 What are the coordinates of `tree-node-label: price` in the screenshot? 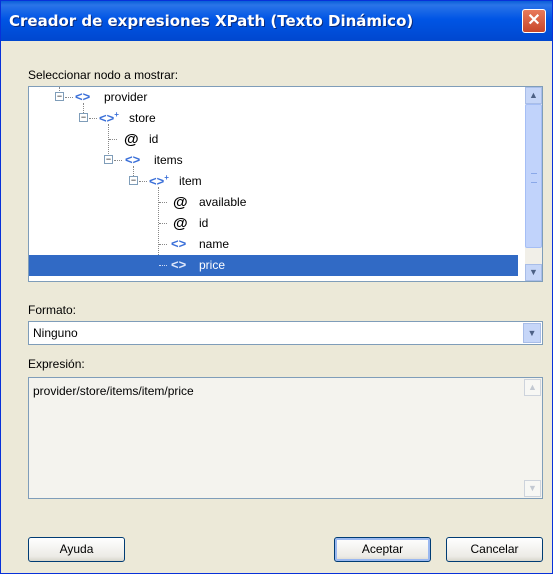 It's located at (212, 265).